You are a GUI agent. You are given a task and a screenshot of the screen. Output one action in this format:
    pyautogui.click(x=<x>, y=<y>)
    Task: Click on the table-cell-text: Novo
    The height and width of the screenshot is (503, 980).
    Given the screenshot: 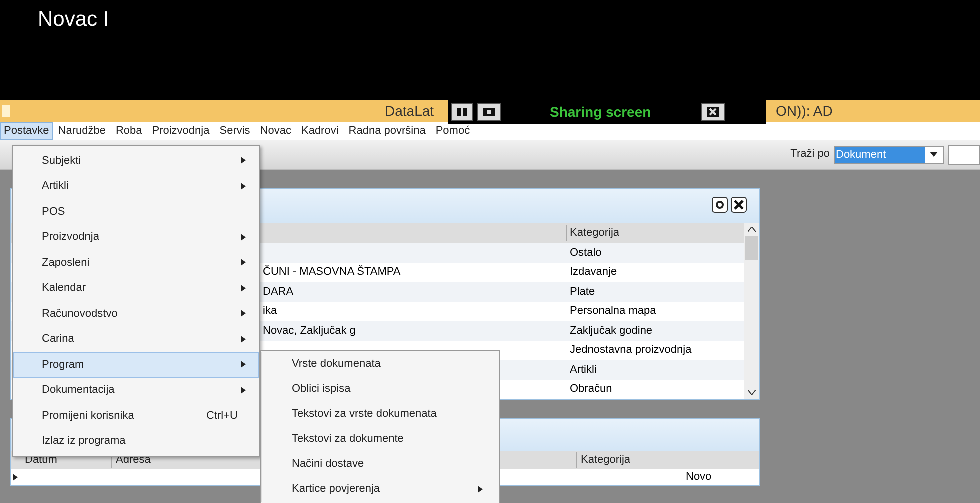 What is the action you would take?
    pyautogui.click(x=699, y=477)
    